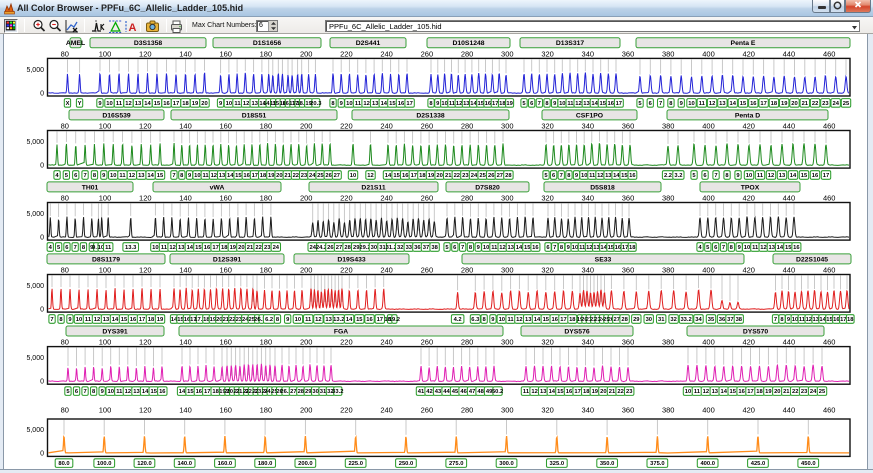  I want to click on svg-text: 30, so click(649, 320).